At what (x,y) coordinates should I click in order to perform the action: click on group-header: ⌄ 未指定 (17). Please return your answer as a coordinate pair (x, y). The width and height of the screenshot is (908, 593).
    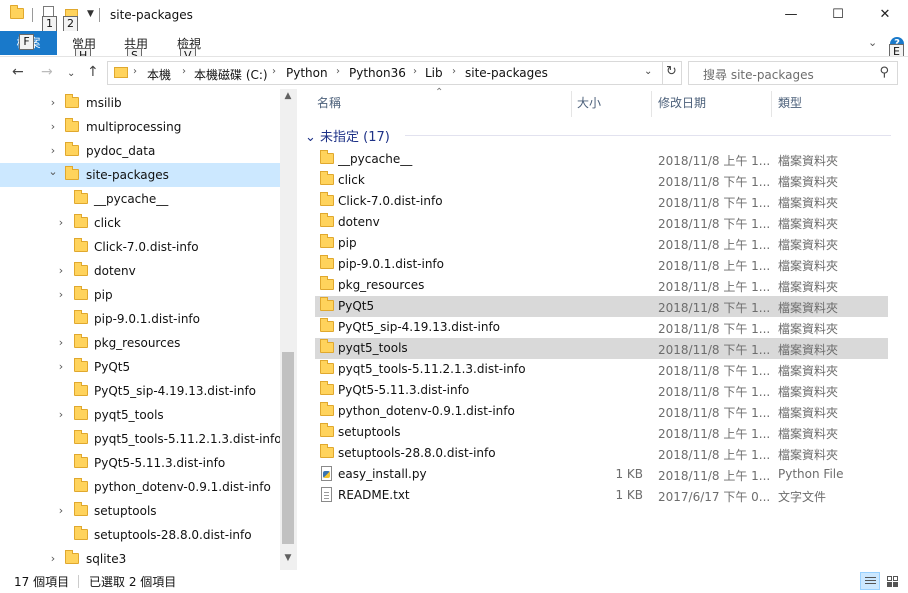
    Looking at the image, I should click on (347, 135).